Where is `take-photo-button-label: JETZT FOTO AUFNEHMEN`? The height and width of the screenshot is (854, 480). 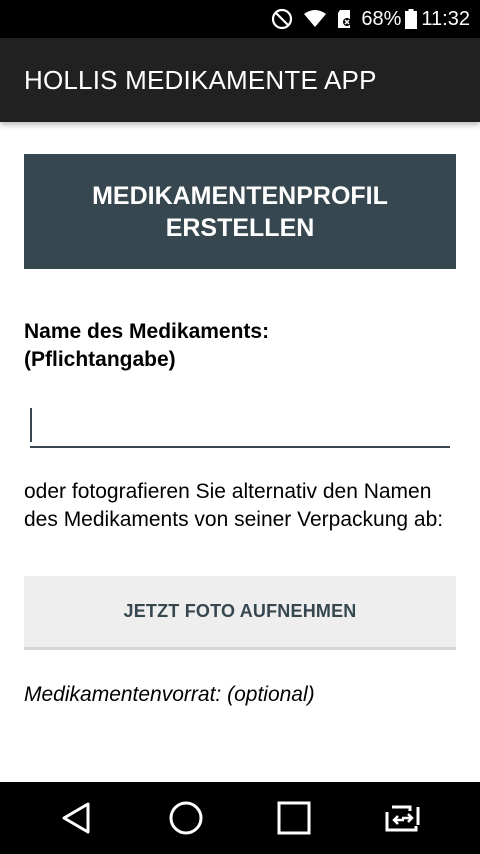
take-photo-button-label: JETZT FOTO AUFNEHMEN is located at coordinates (240, 611).